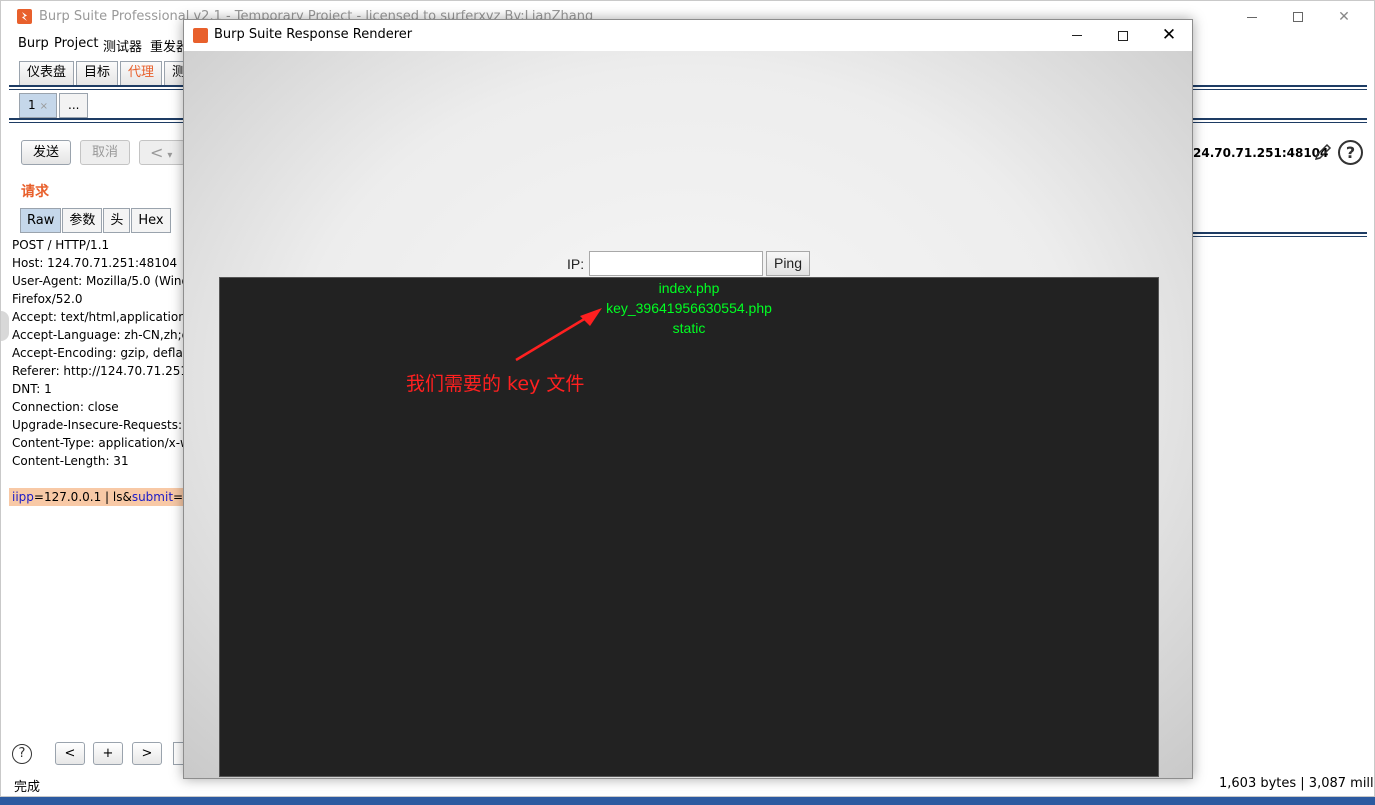  What do you see at coordinates (22, 754) in the screenshot?
I see `editor-help-icon: ?` at bounding box center [22, 754].